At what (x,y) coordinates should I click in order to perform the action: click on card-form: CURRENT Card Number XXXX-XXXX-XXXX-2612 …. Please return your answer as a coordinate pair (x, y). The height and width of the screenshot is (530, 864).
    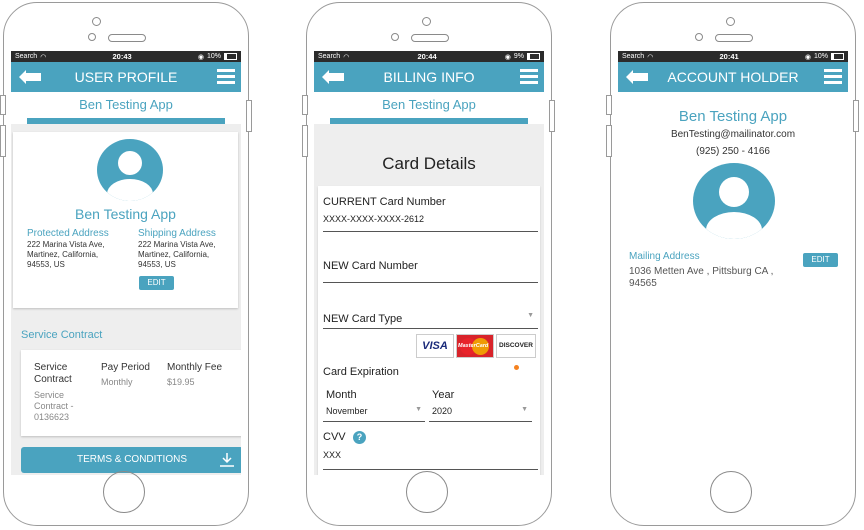
    Looking at the image, I should click on (429, 330).